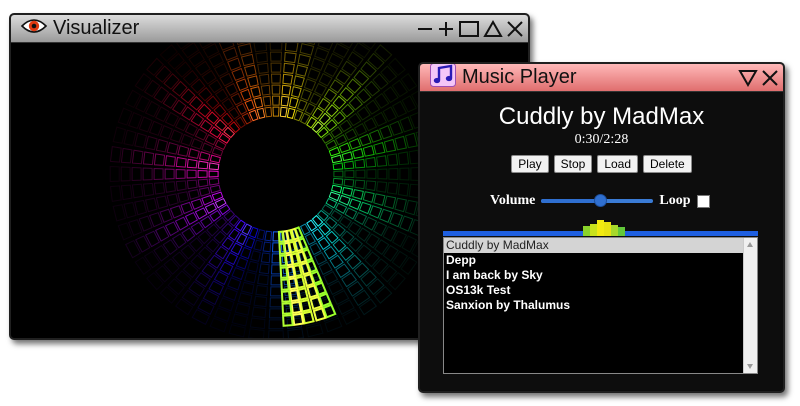 This screenshot has height=406, width=800. Describe the element at coordinates (750, 305) in the screenshot. I see `playlist-scrollbar` at that location.